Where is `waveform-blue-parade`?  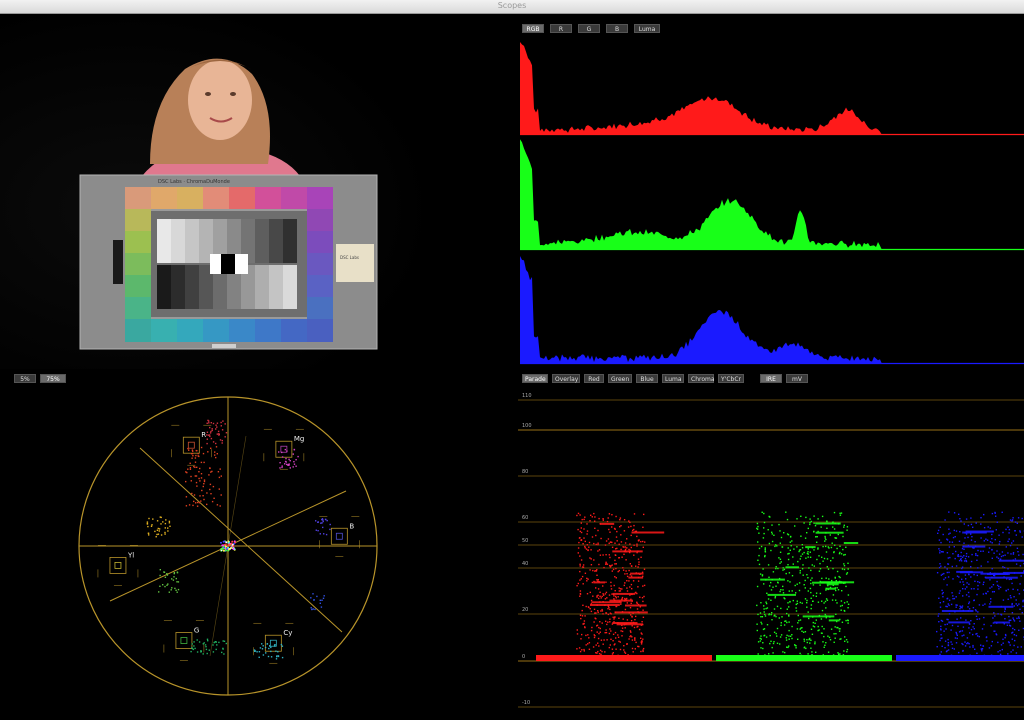 waveform-blue-parade is located at coordinates (960, 586).